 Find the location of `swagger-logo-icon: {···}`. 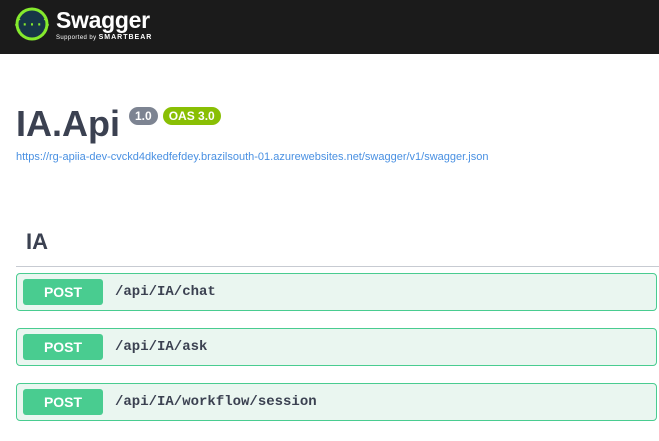

swagger-logo-icon: {···} is located at coordinates (32, 24).